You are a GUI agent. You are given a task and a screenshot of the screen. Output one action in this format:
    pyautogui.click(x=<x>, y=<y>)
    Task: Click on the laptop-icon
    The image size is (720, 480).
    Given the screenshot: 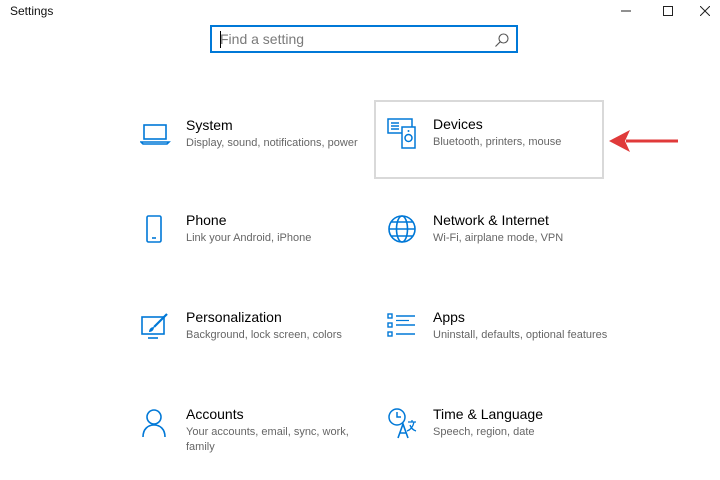 What is the action you would take?
    pyautogui.click(x=155, y=135)
    